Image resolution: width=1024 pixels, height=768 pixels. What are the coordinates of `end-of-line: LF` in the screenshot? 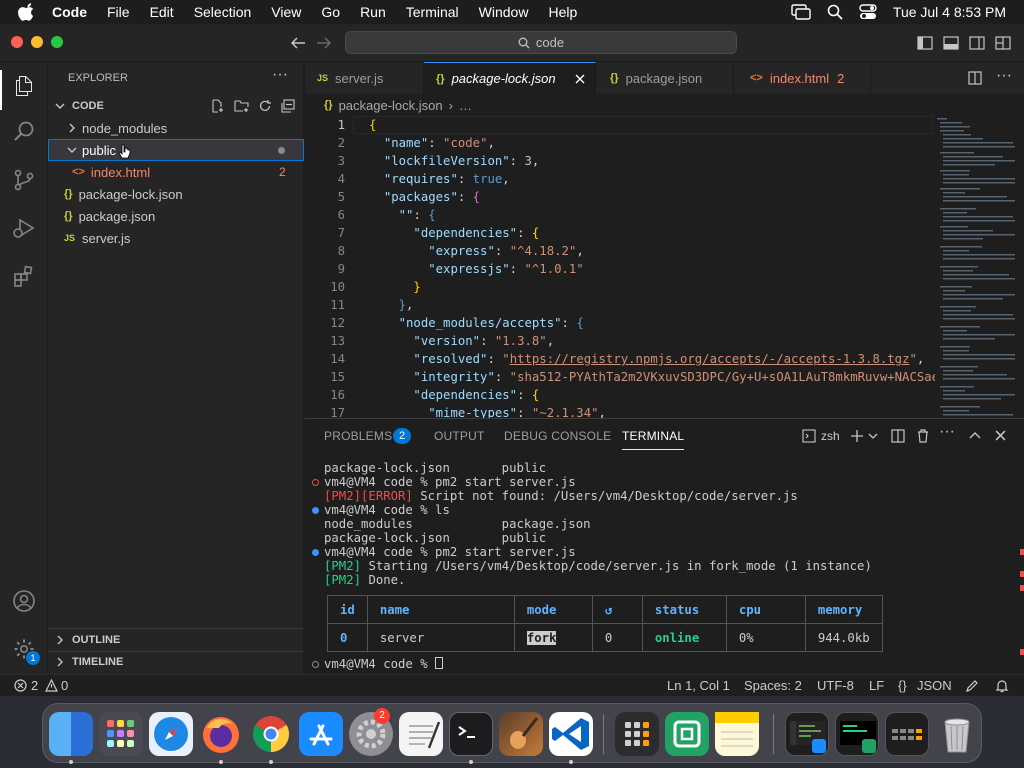 It's located at (876, 685).